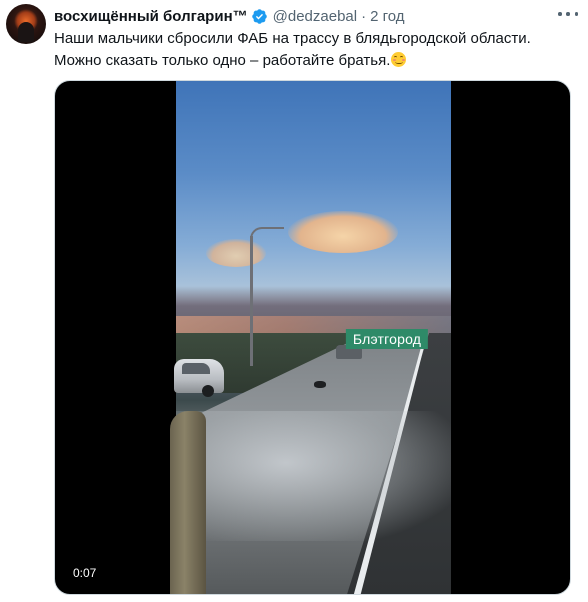 This screenshot has height=602, width=588. I want to click on bomb-debris, so click(320, 384).